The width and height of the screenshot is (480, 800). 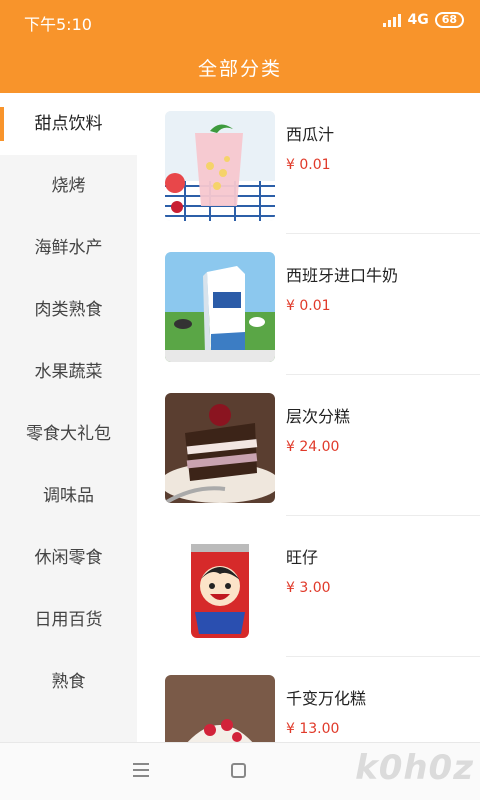 I want to click on status-bar: 下午5:10 4G 68, so click(x=240, y=20).